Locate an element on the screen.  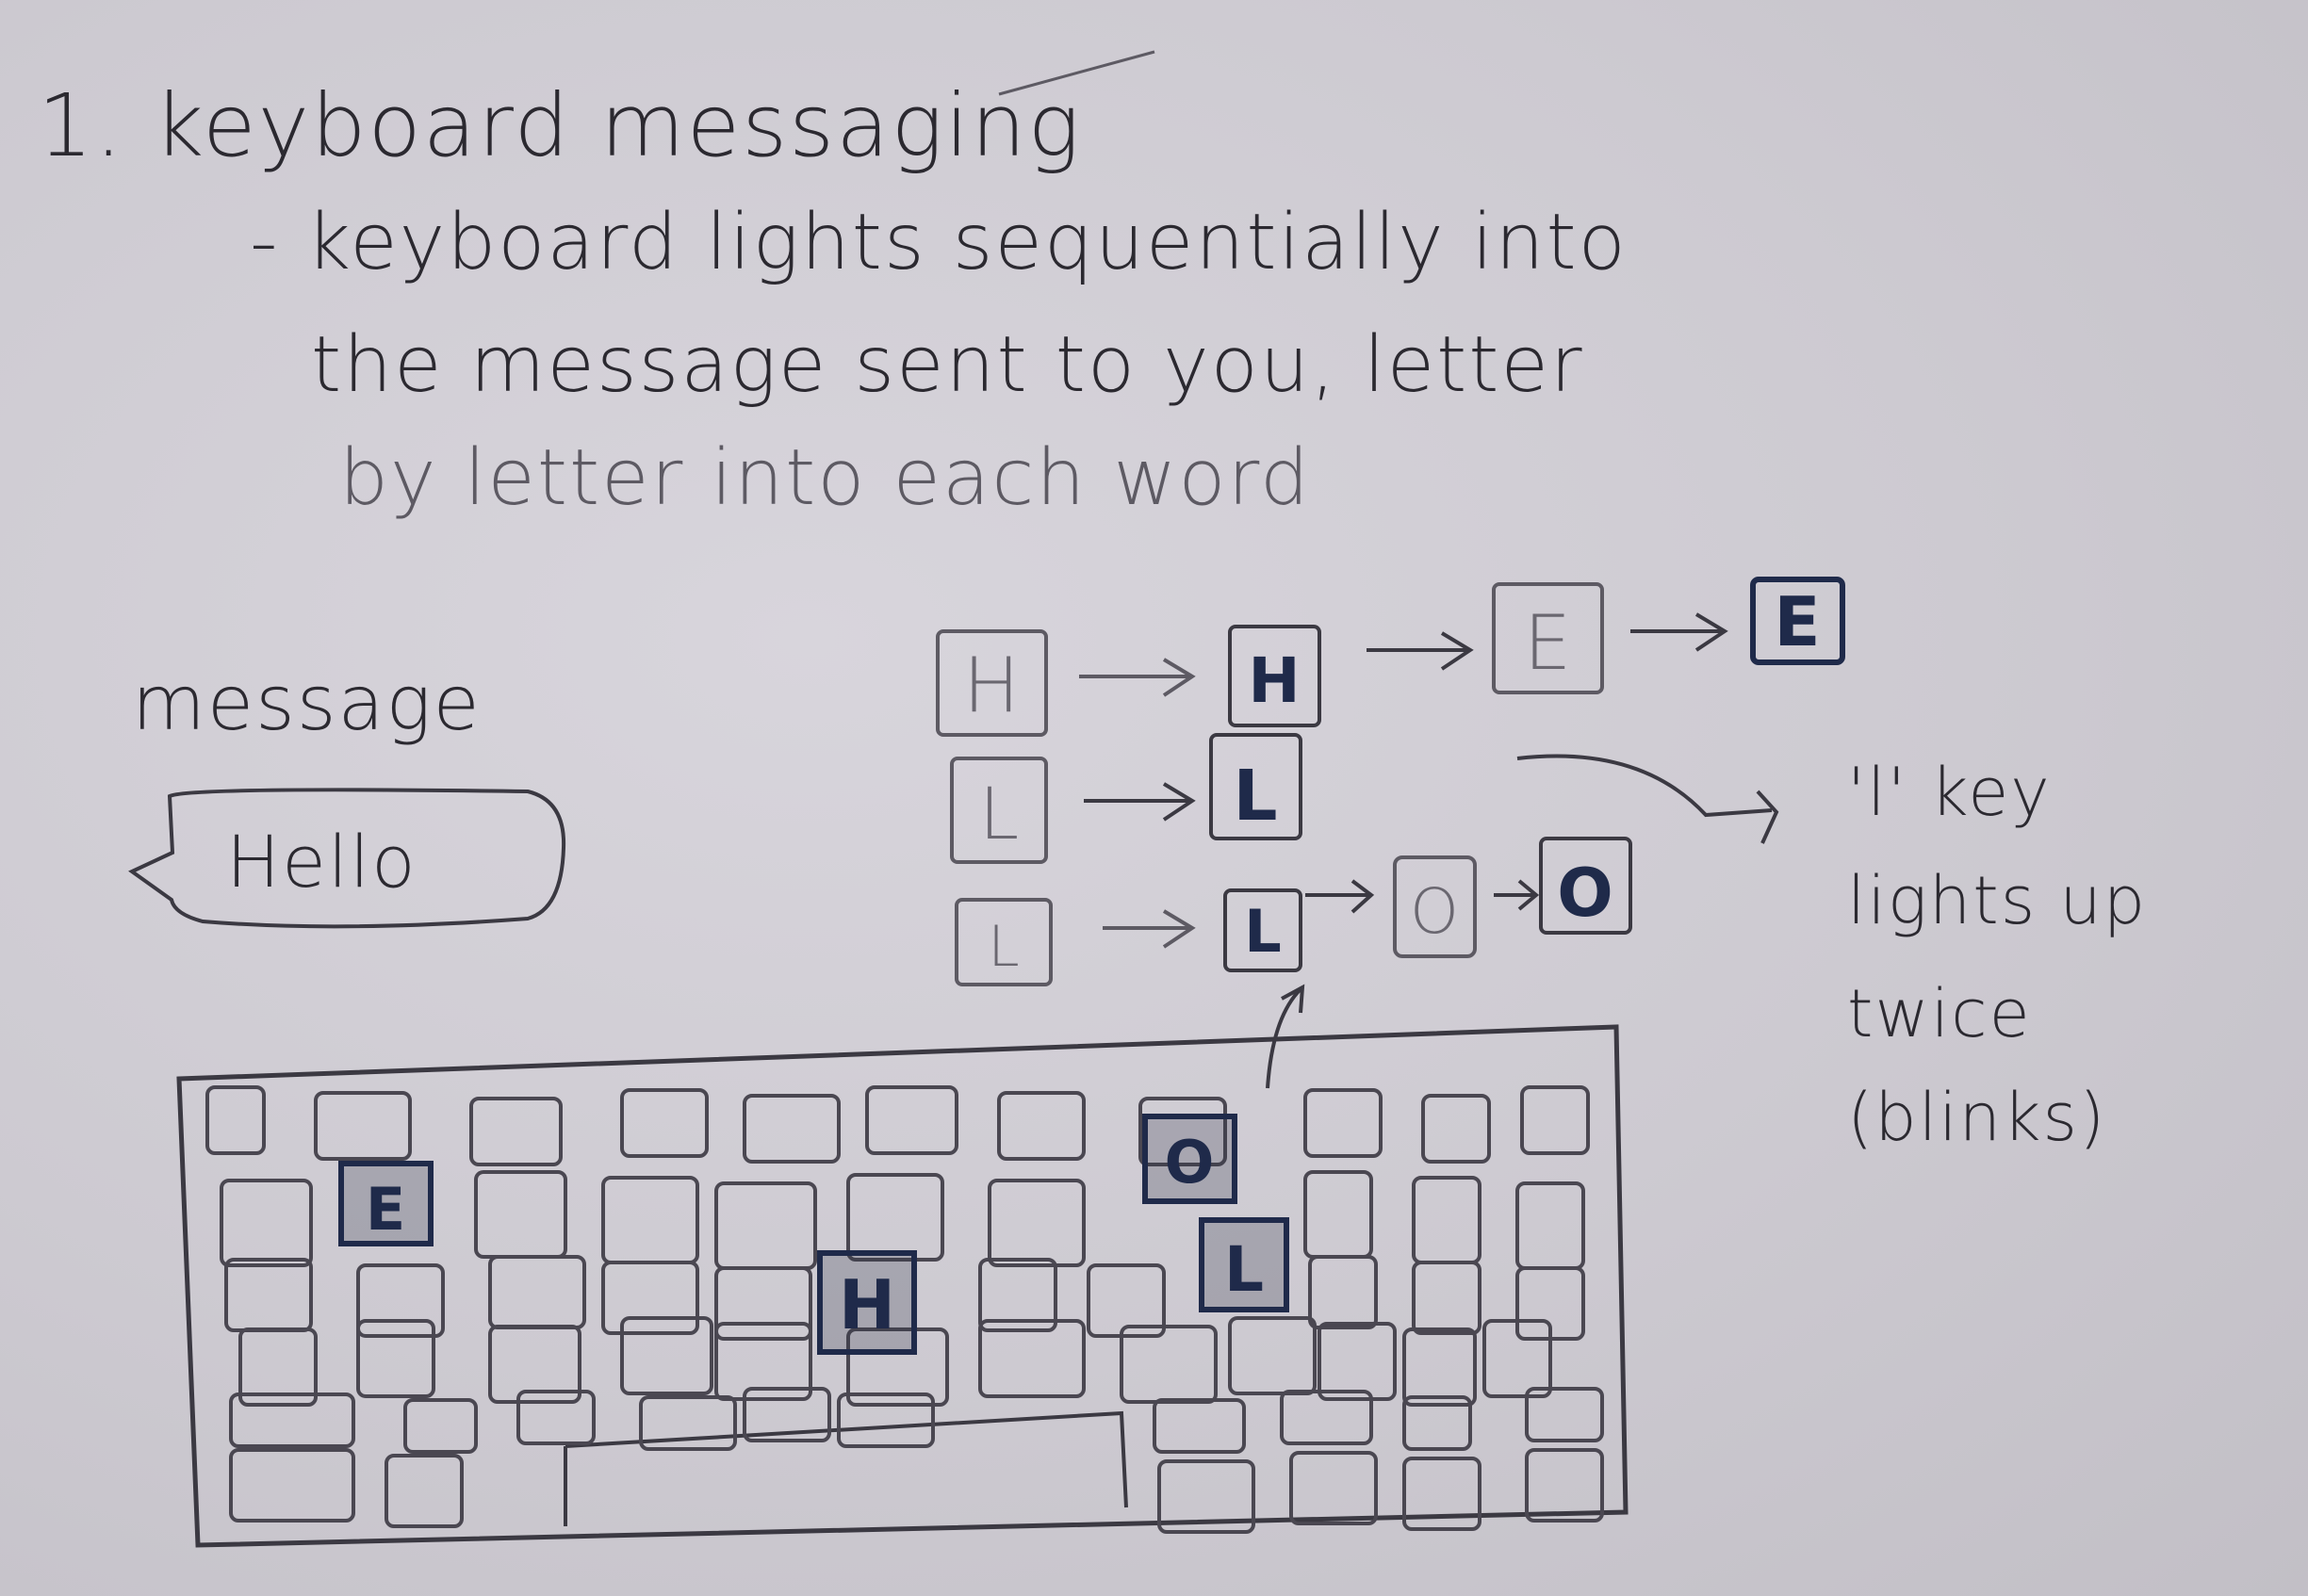
lit-key-h-label: H is located at coordinates (867, 1304).